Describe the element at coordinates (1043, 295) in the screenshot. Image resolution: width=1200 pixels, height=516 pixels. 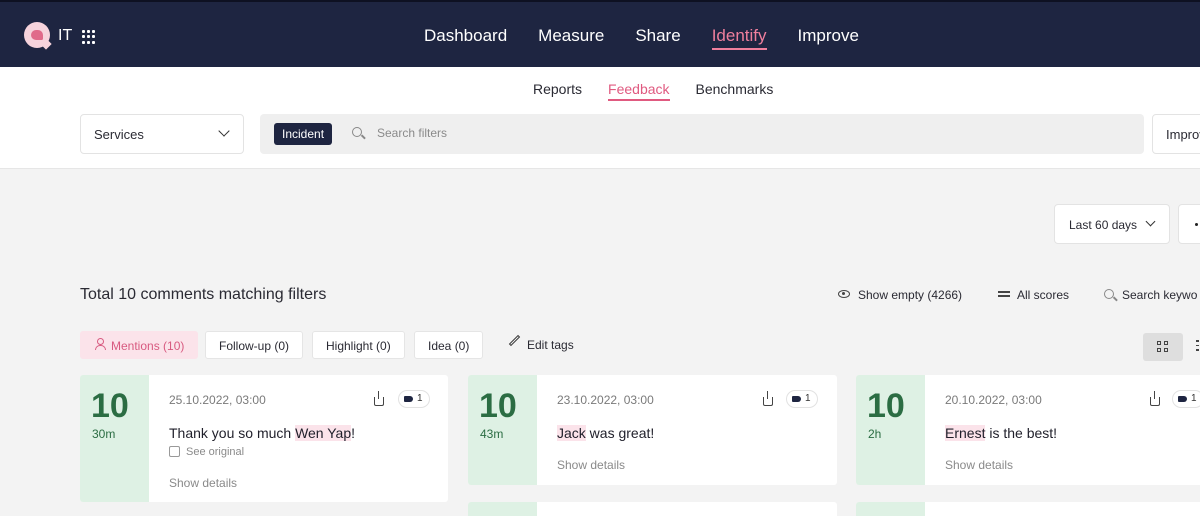
I see `all-scores-button: All scores` at that location.